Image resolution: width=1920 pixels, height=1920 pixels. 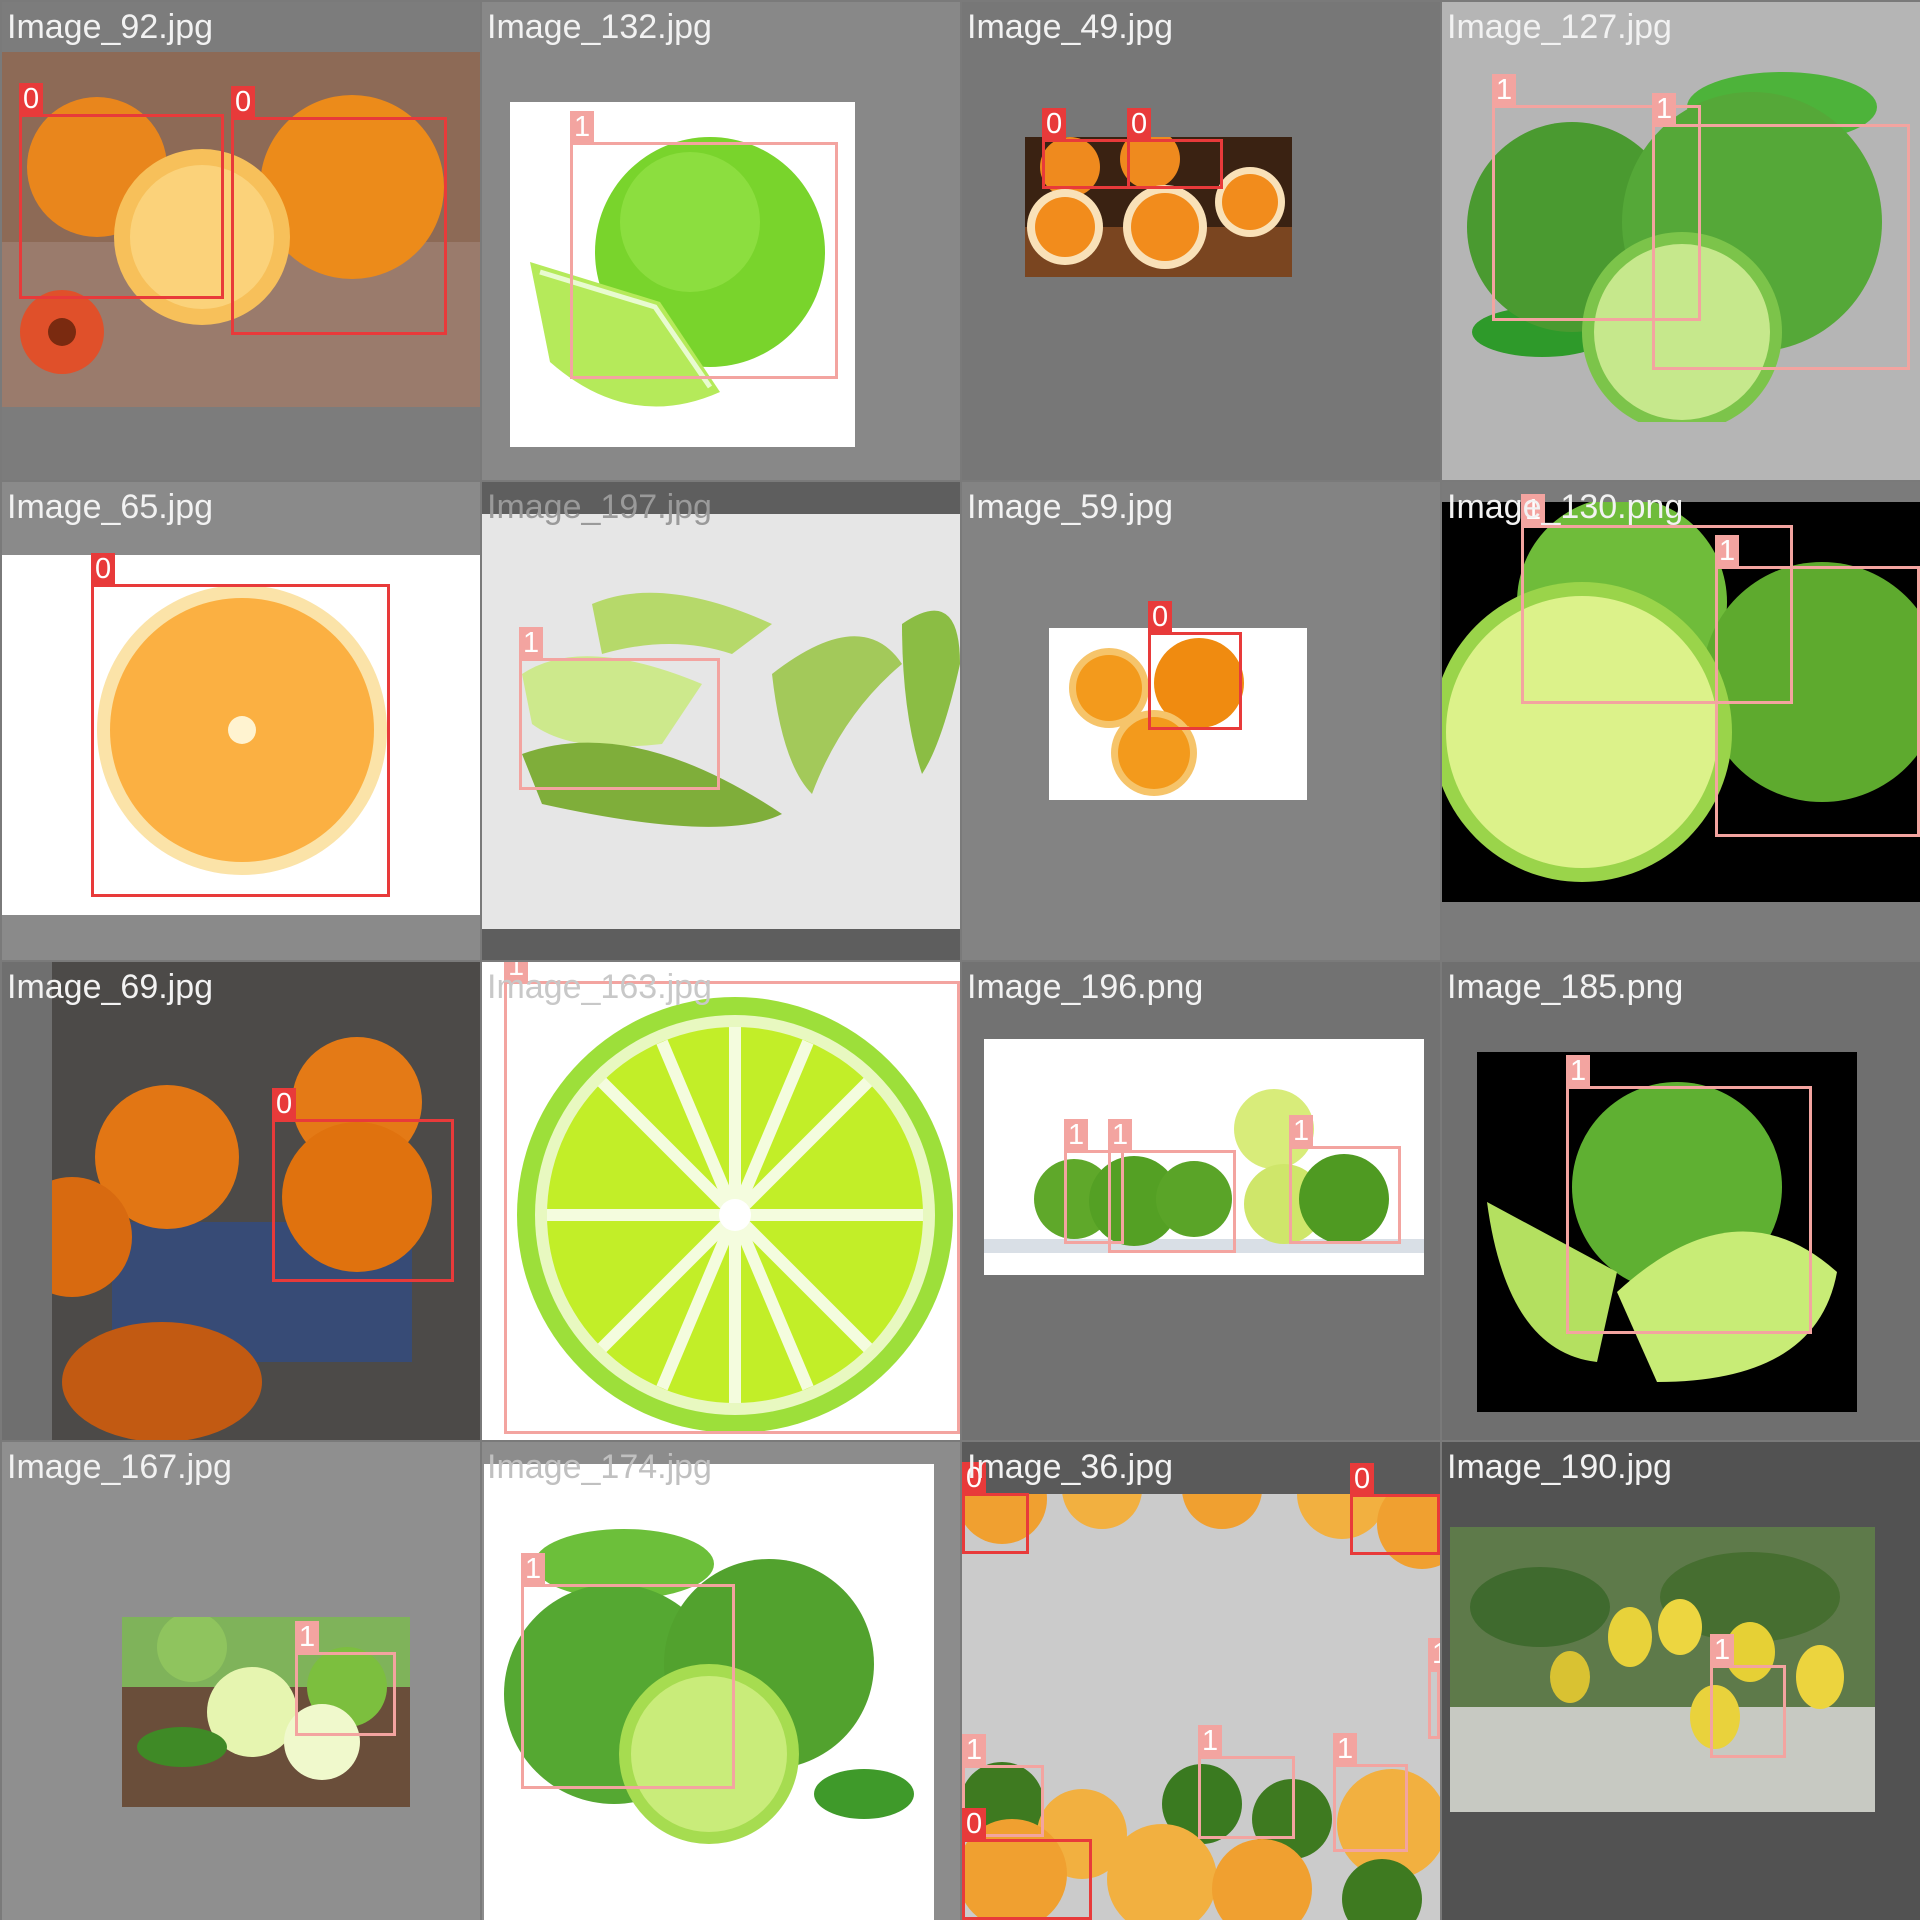 I want to click on grid-tile: Image_174.jpg 1, so click(x=721, y=1681).